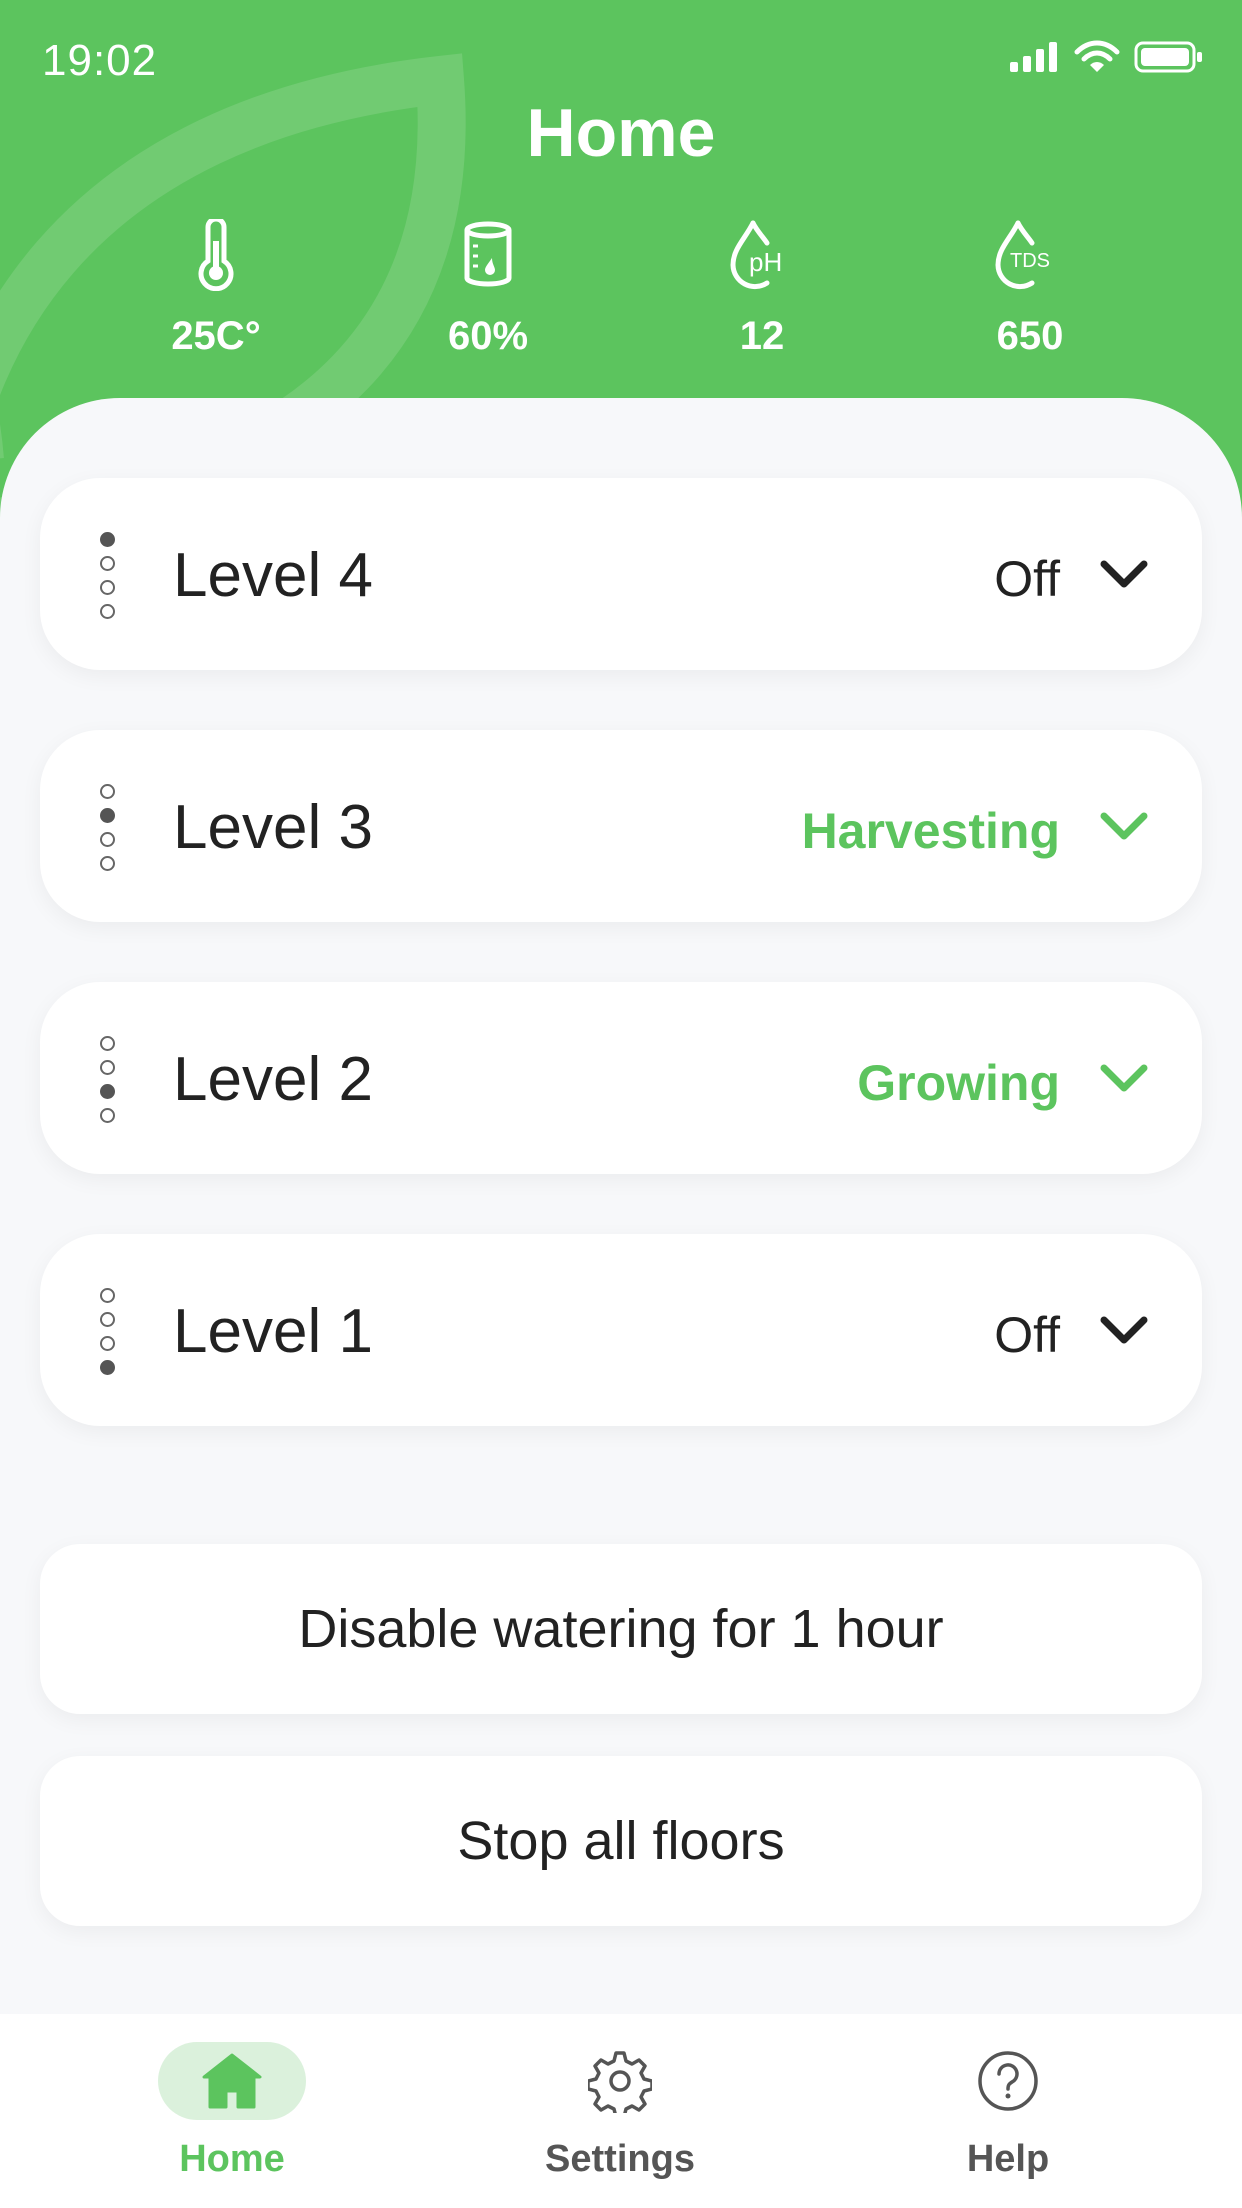  I want to click on wifi-icon, so click(1097, 56).